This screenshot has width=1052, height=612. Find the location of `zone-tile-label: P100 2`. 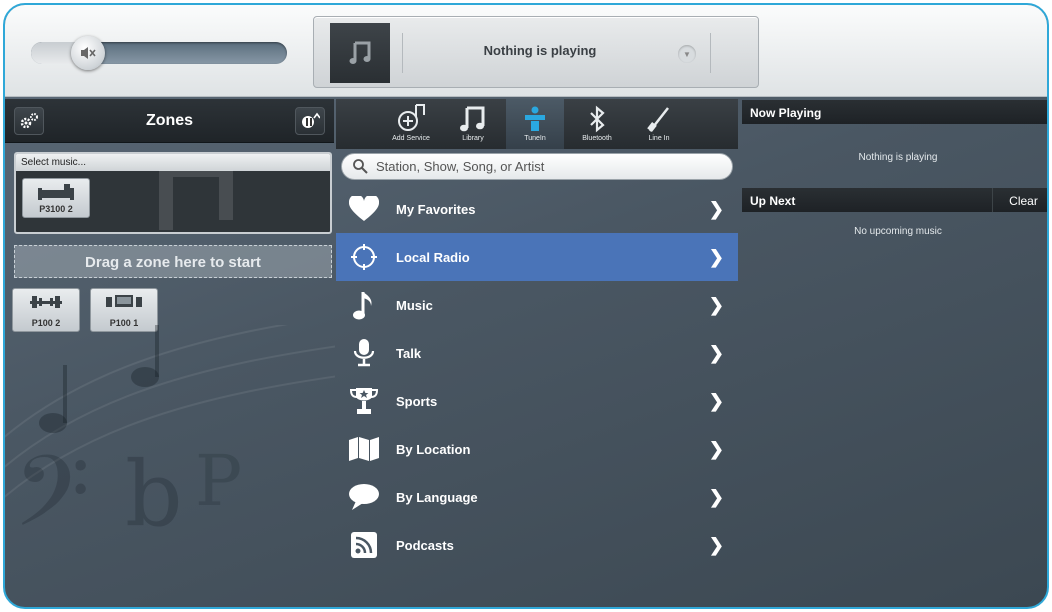

zone-tile-label: P100 2 is located at coordinates (46, 323).